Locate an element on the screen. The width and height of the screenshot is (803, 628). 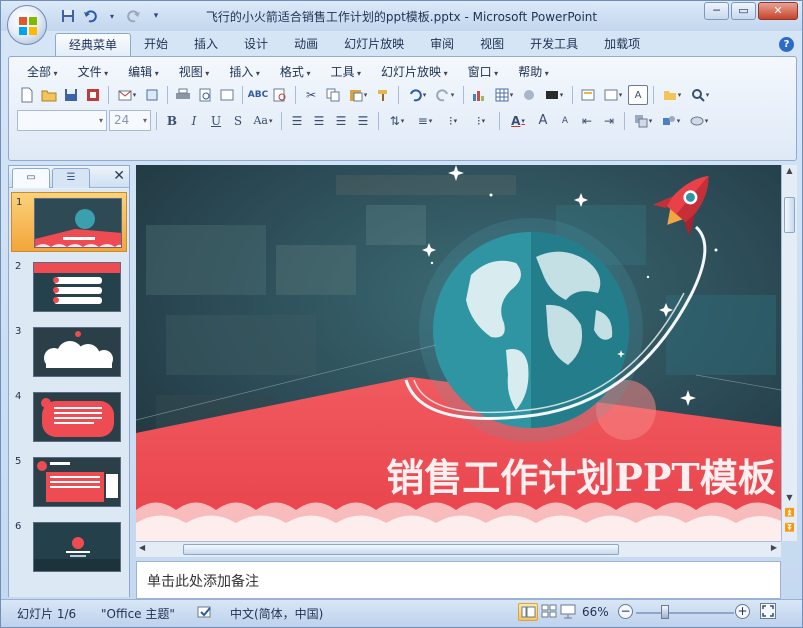
new-slide-icon is located at coordinates (588, 95).